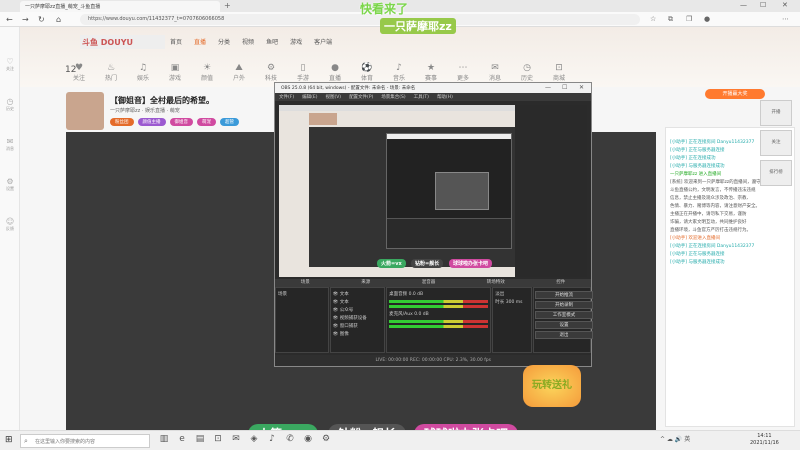  I want to click on top-nav-item: 鱼吧, so click(272, 41).